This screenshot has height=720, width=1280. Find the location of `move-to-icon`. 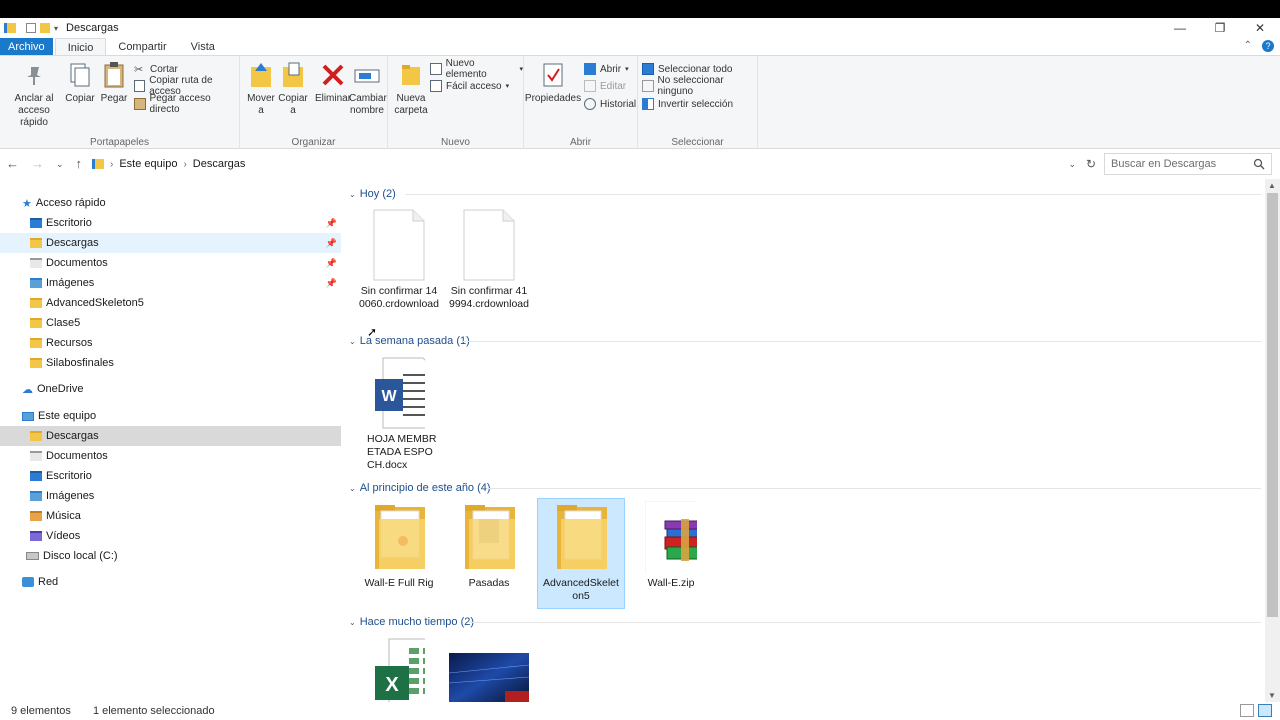

move-to-icon is located at coordinates (261, 75).